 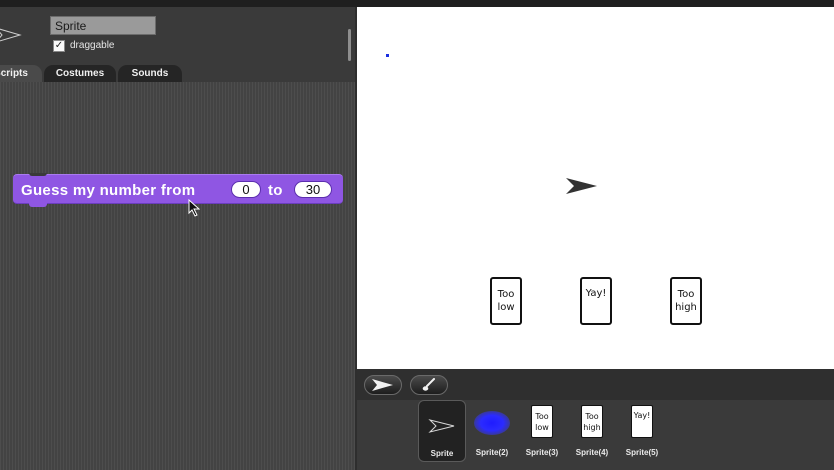 What do you see at coordinates (492, 452) in the screenshot?
I see `corral-sprite-label: Sprite(2)` at bounding box center [492, 452].